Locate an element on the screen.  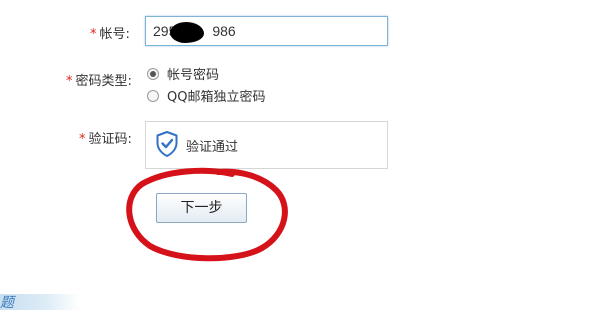
account-input: 295 986 is located at coordinates (266, 31).